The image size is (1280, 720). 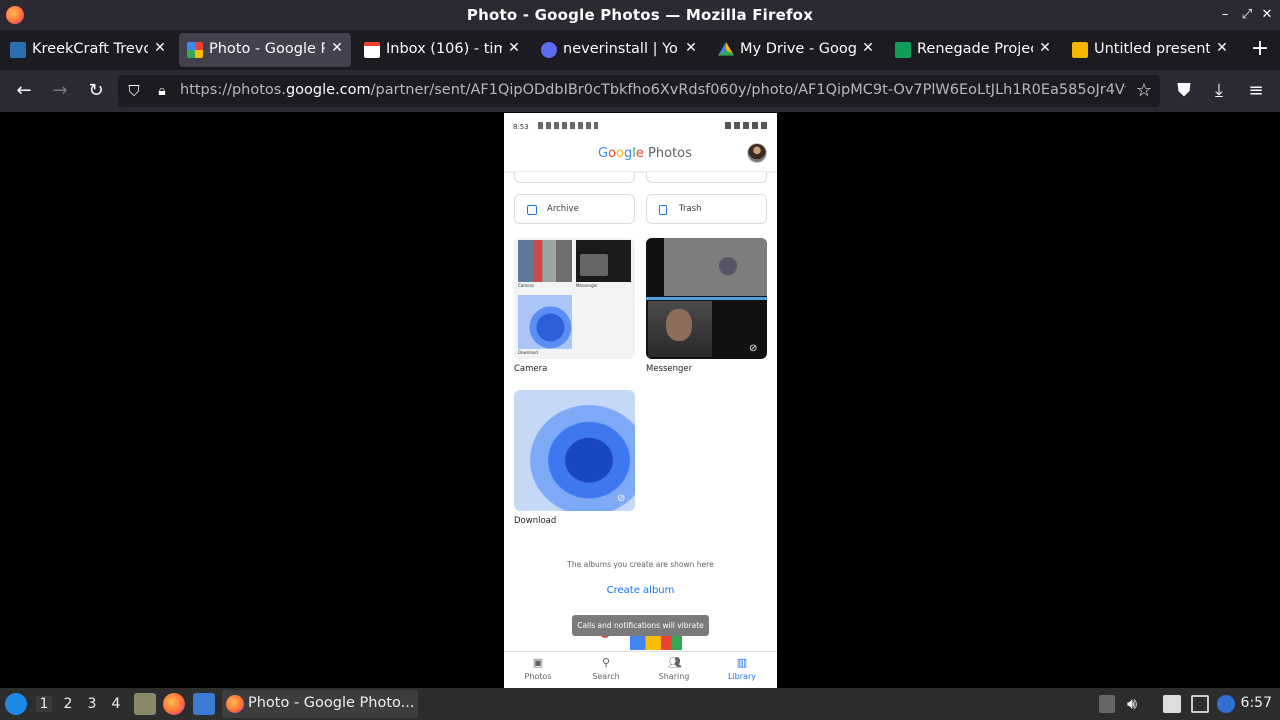 I want to click on workspace-4: 4, so click(x=116, y=704).